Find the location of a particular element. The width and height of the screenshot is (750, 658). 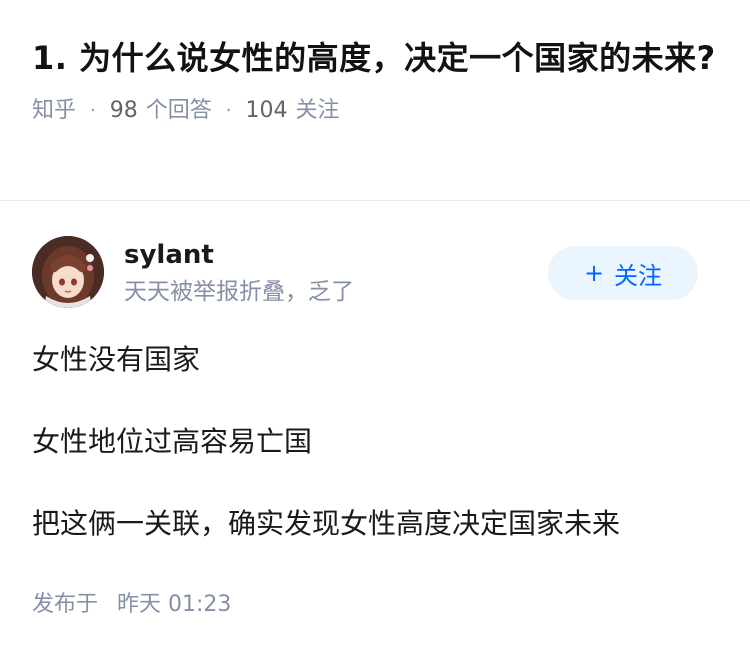

answers-count: 98 is located at coordinates (123, 110).